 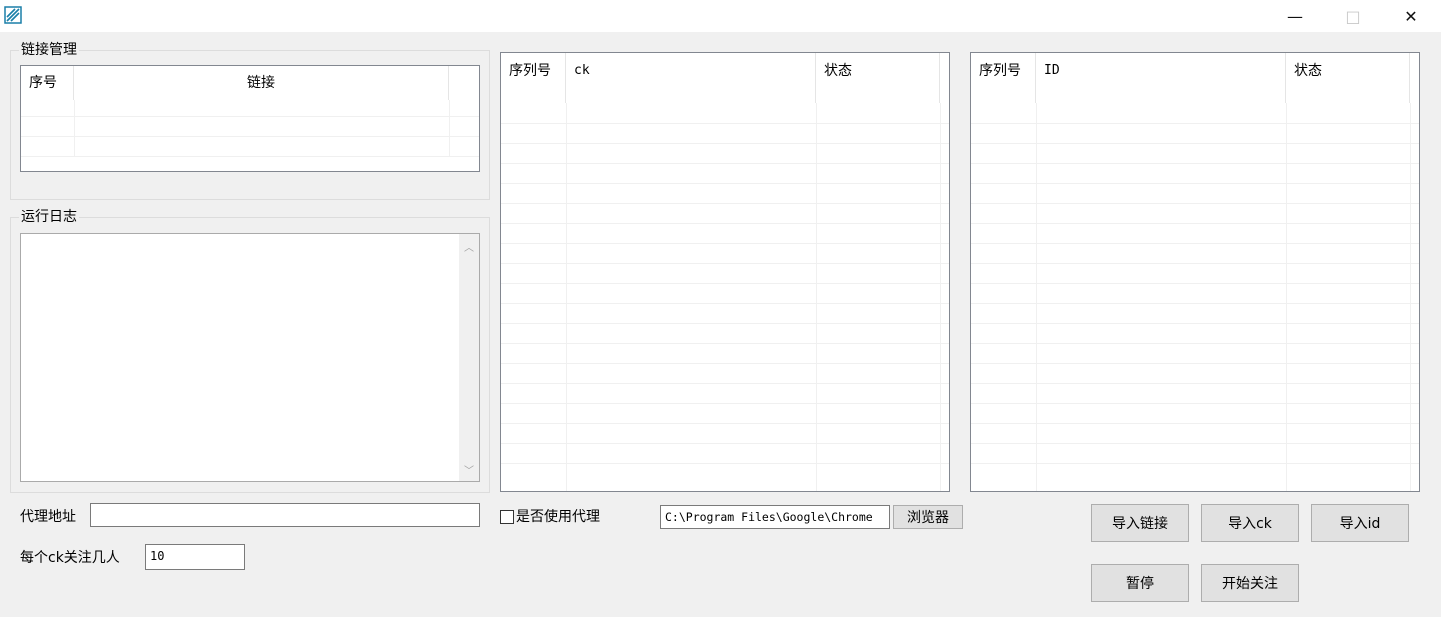 I want to click on start-follow-button: 开始关注, so click(x=1250, y=583).